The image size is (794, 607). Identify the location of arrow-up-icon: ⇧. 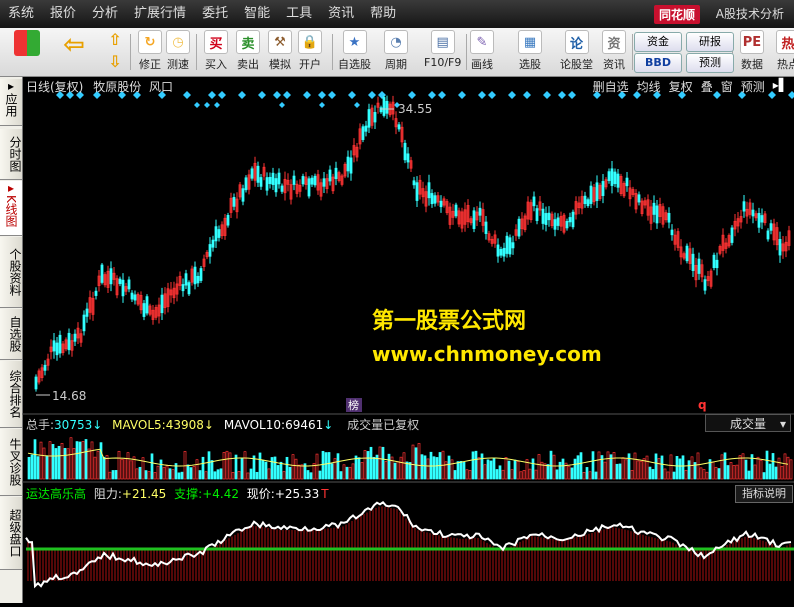
(115, 39).